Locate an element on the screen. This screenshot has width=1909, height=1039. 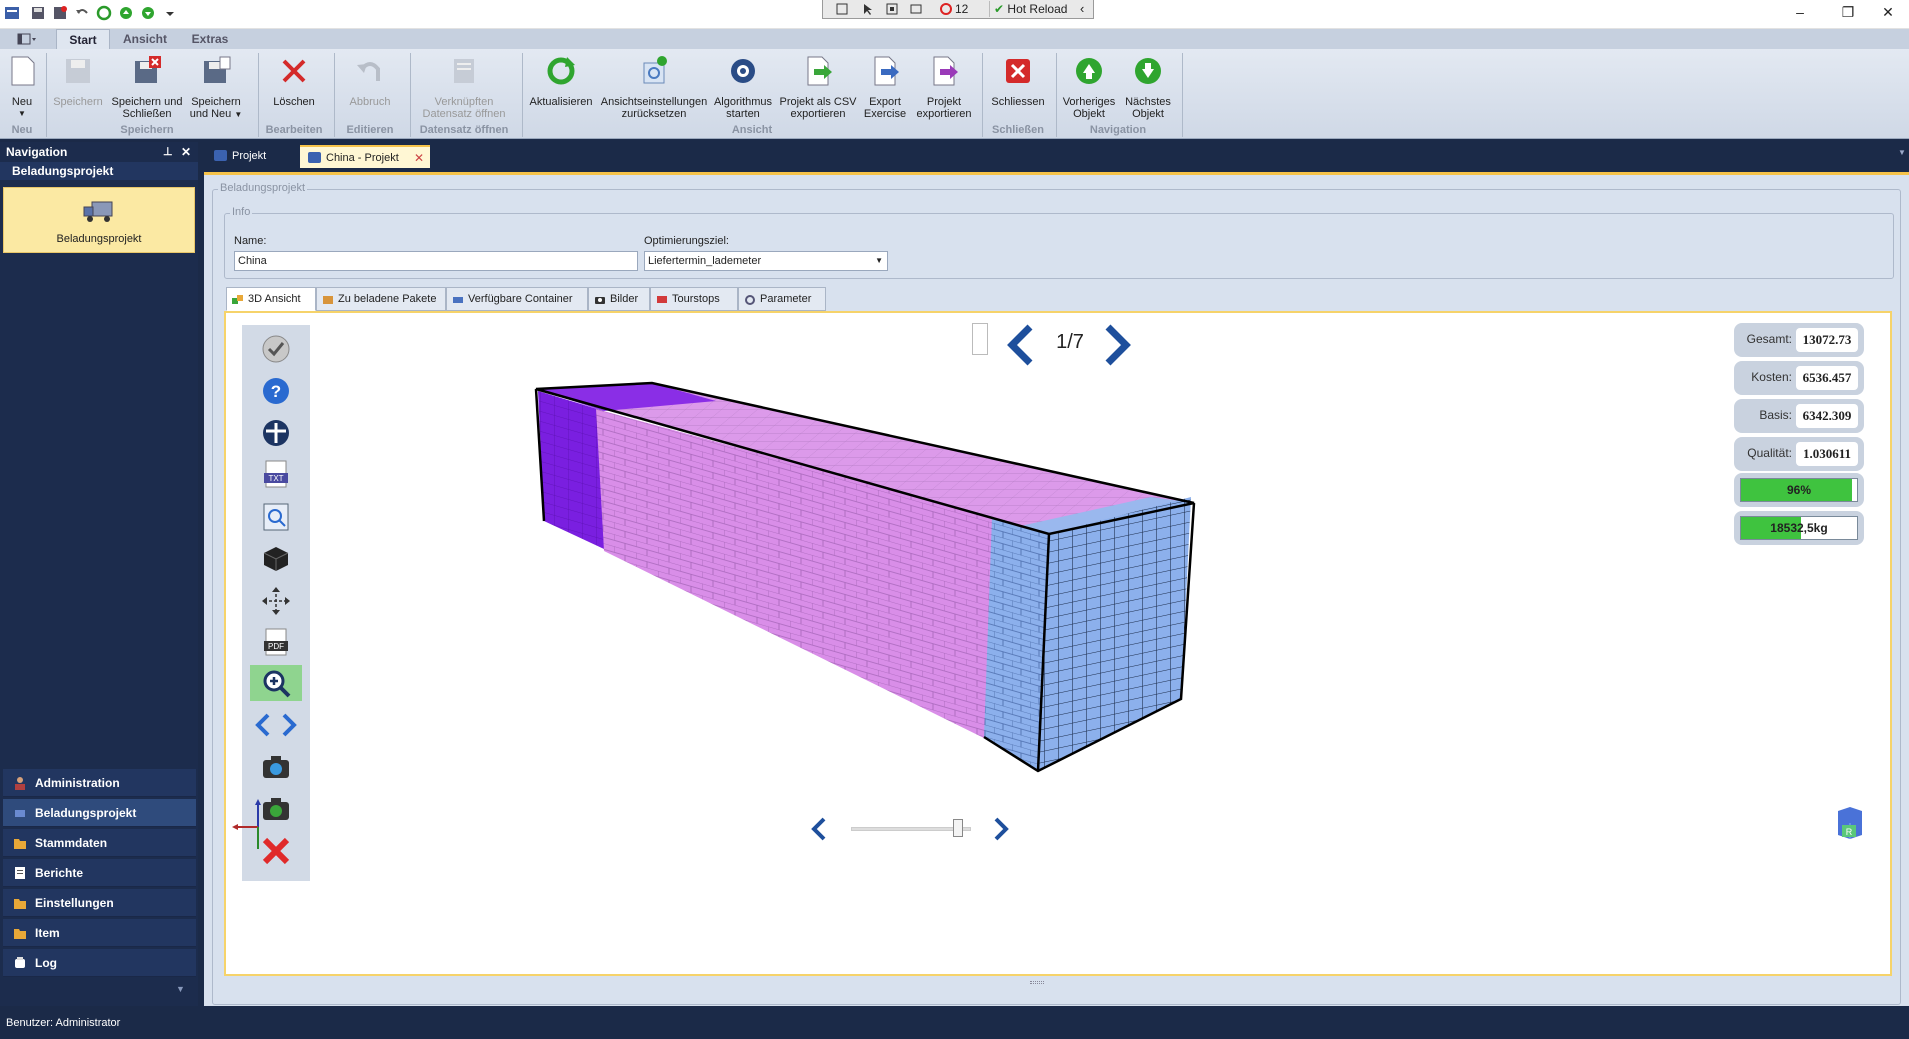
hot-reload-button: ✔ Hot Reload is located at coordinates (1038, 9).